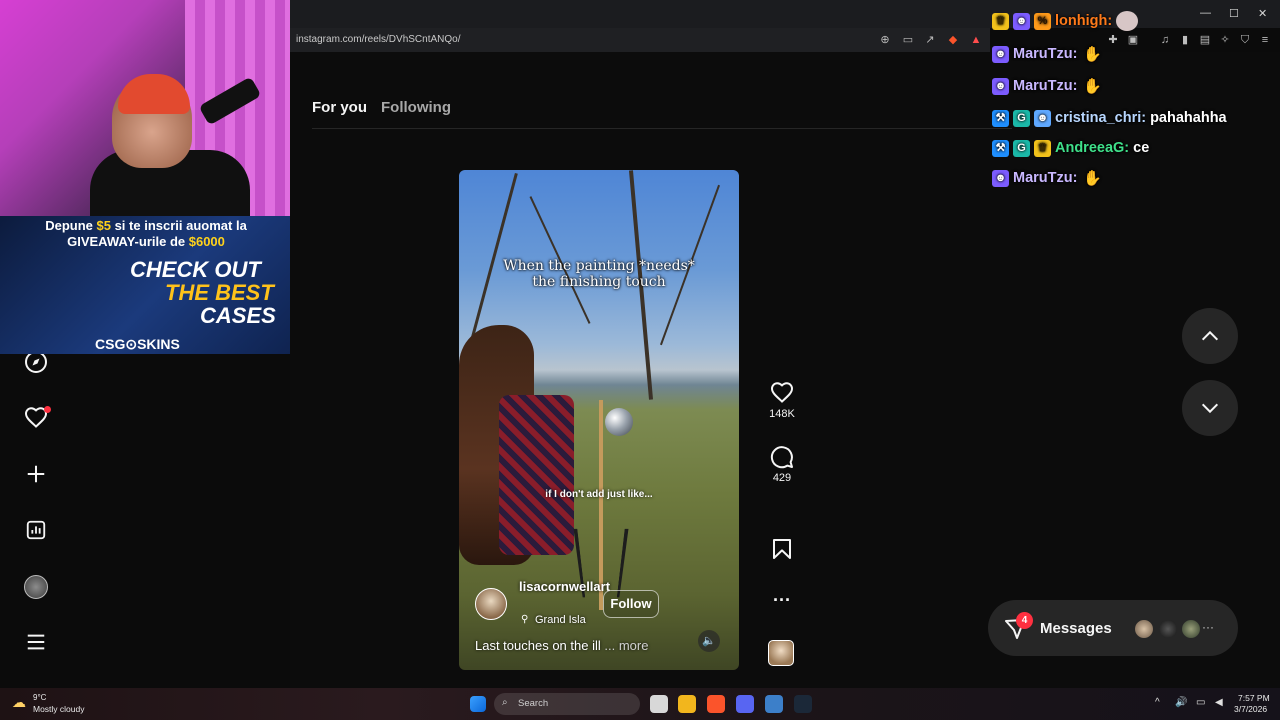 Image resolution: width=1280 pixels, height=720 pixels. Describe the element at coordinates (1265, 40) in the screenshot. I see `menu-icon: ≡` at that location.